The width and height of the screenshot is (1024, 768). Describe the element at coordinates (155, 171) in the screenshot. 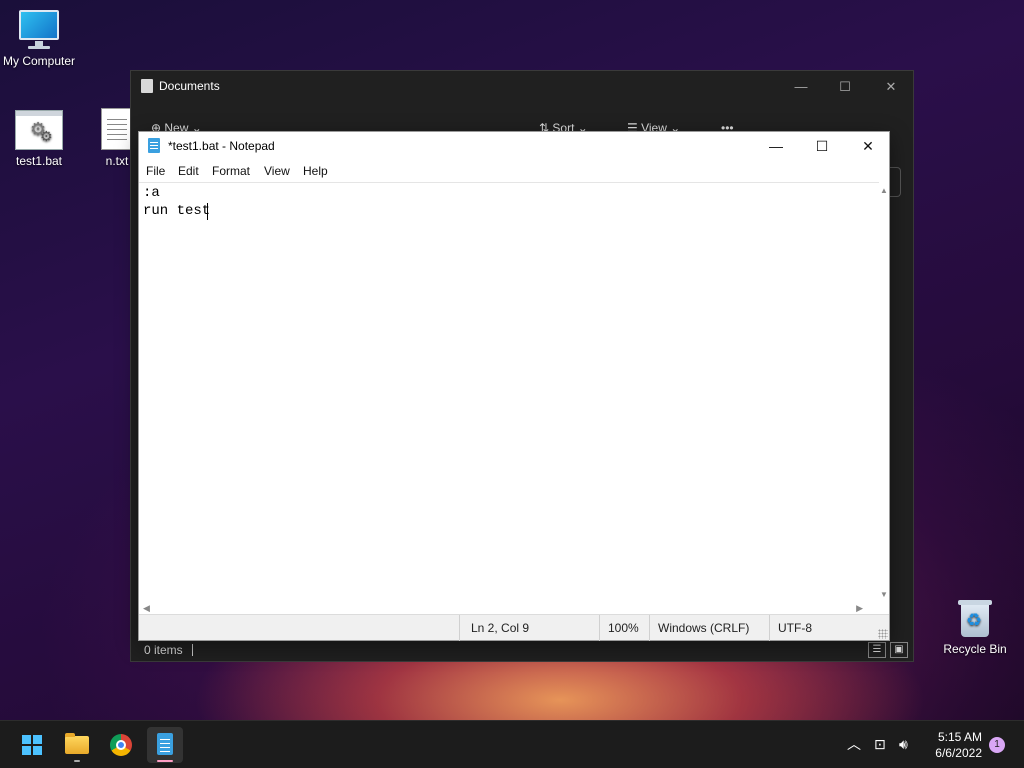

I see `menu-file: File` at that location.